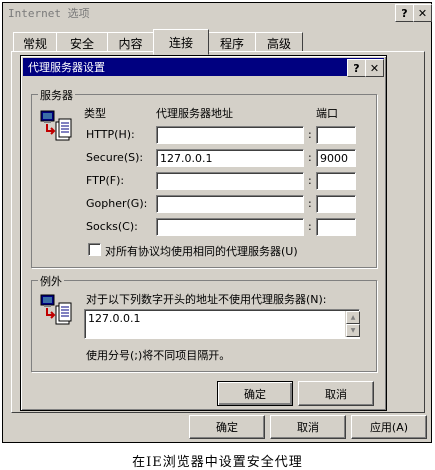  What do you see at coordinates (353, 330) in the screenshot?
I see `scroll-down-arrow-icon: ▼` at bounding box center [353, 330].